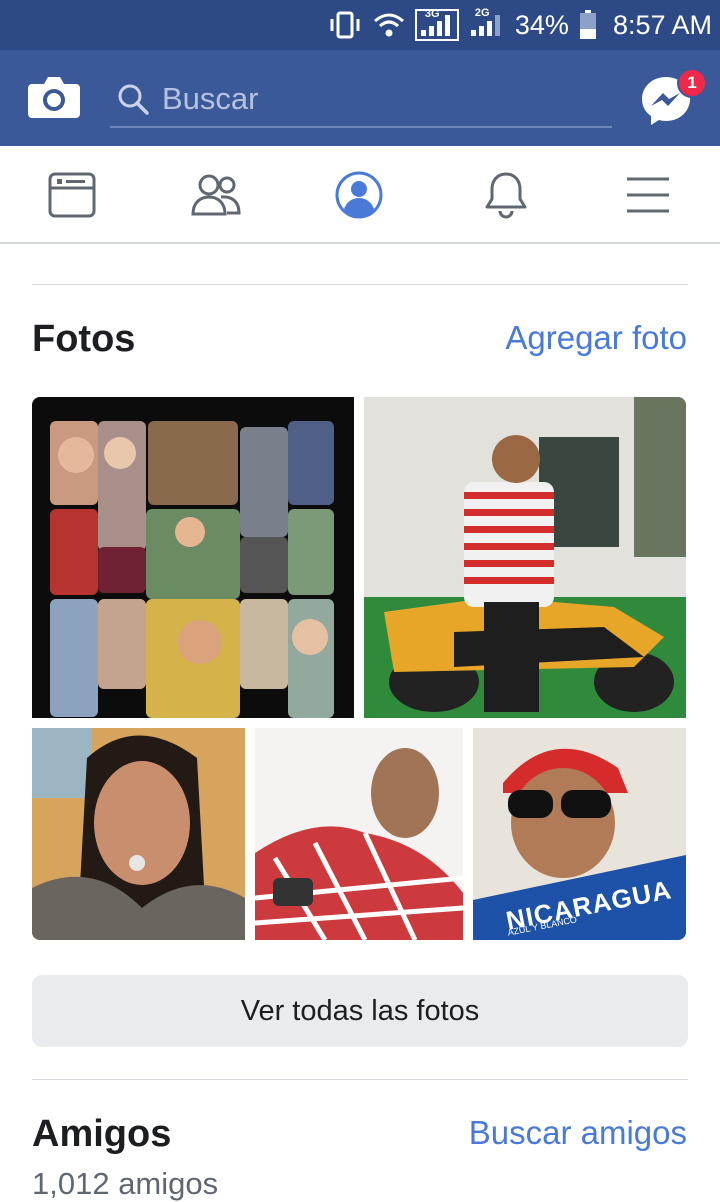  What do you see at coordinates (102, 1134) in the screenshot?
I see `friends-title: Amigos` at bounding box center [102, 1134].